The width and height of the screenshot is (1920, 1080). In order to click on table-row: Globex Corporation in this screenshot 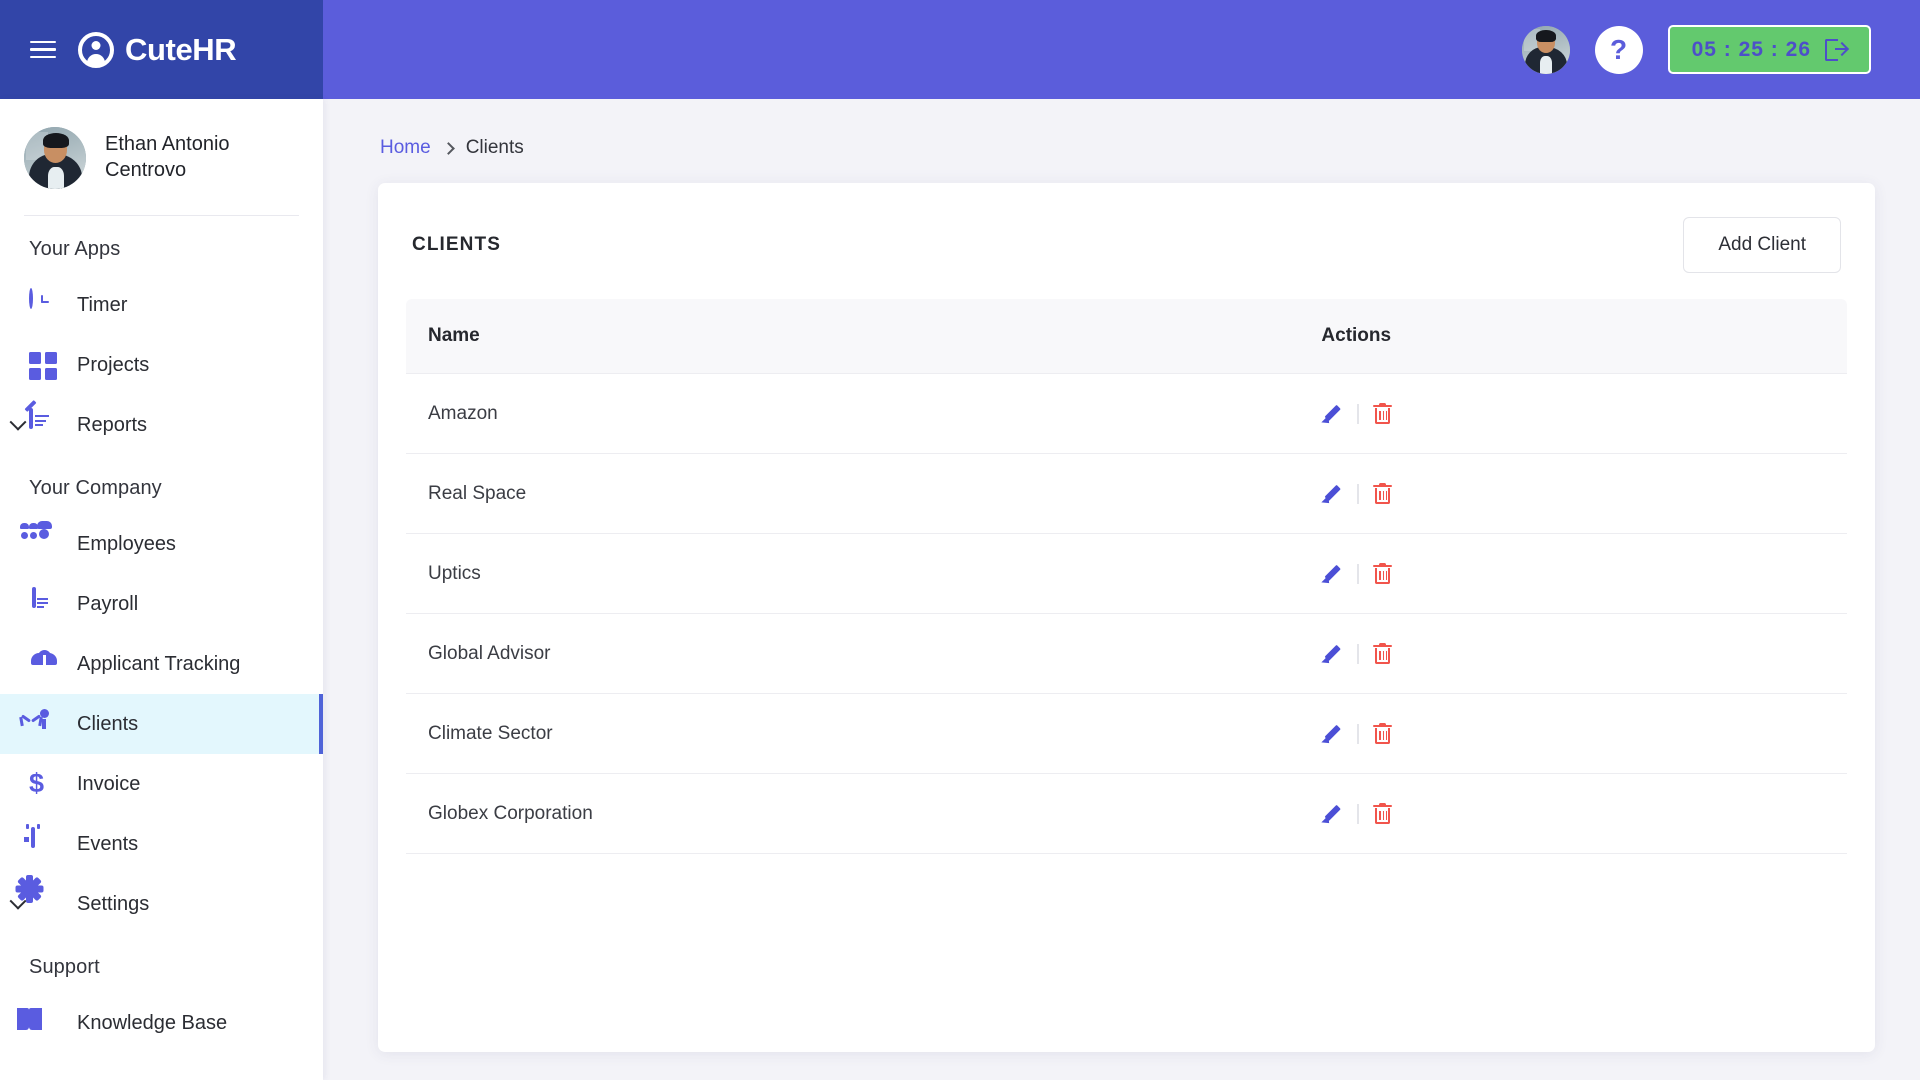, I will do `click(1126, 813)`.